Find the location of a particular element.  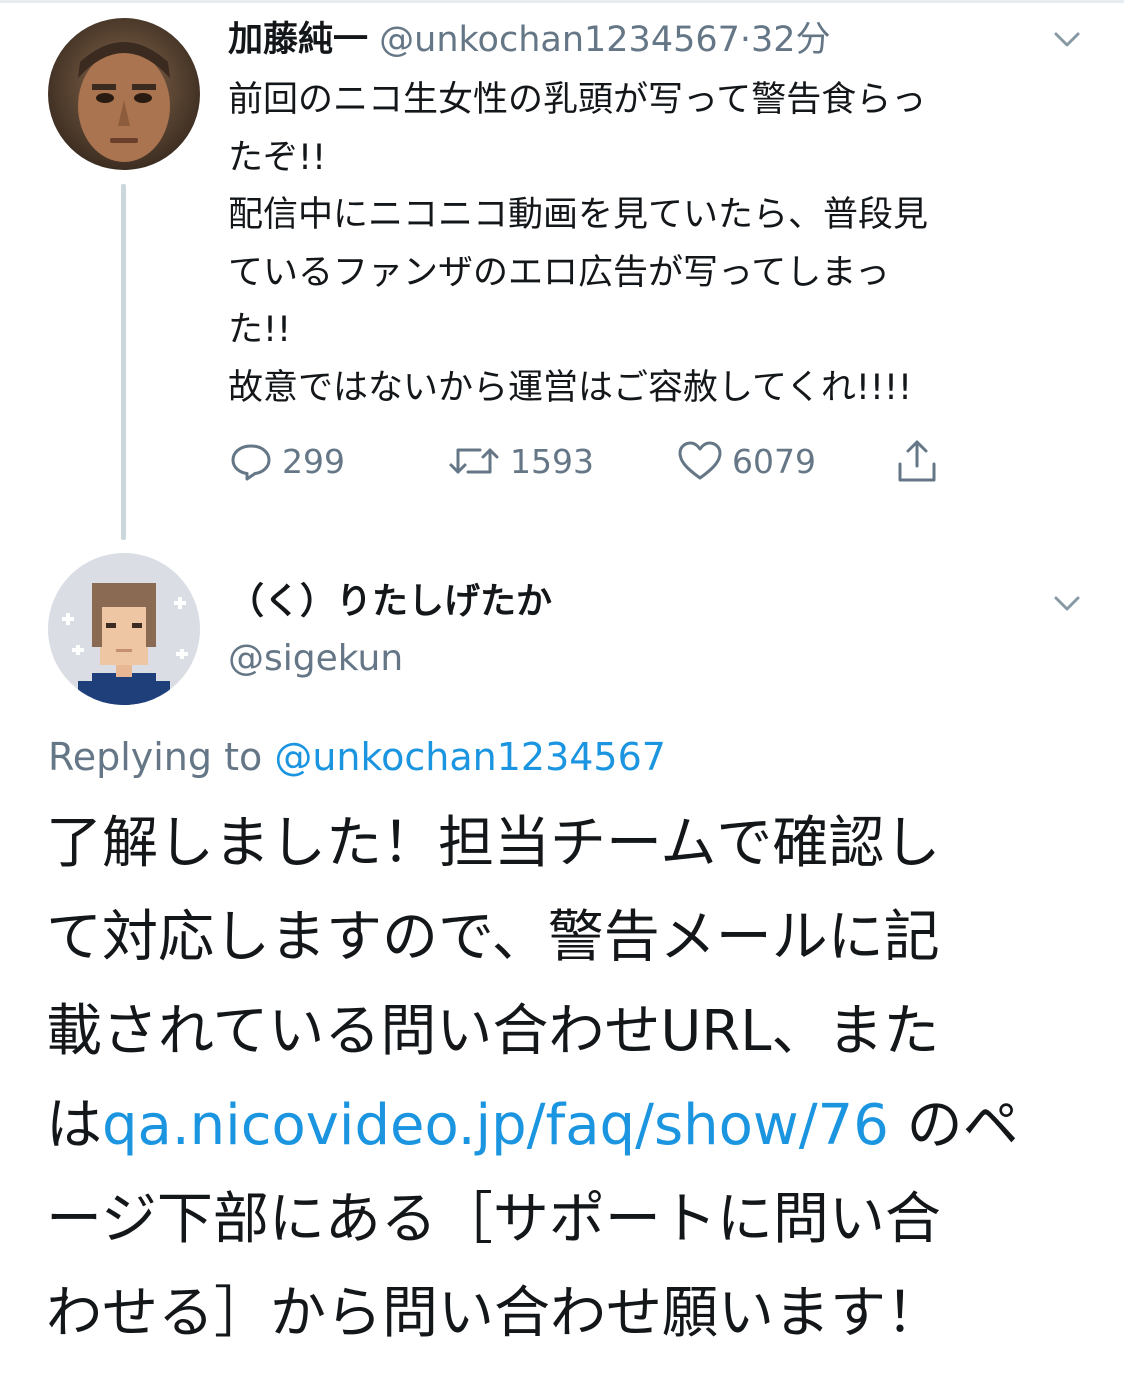

reply-text-fragment: は is located at coordinates (74, 1125).